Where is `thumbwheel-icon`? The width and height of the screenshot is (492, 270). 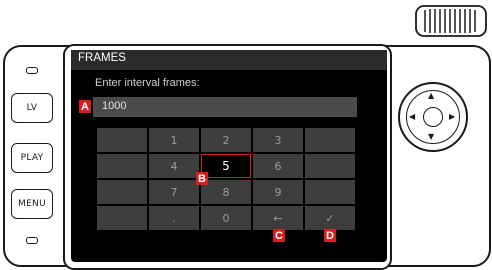
thumbwheel-icon is located at coordinates (451, 21).